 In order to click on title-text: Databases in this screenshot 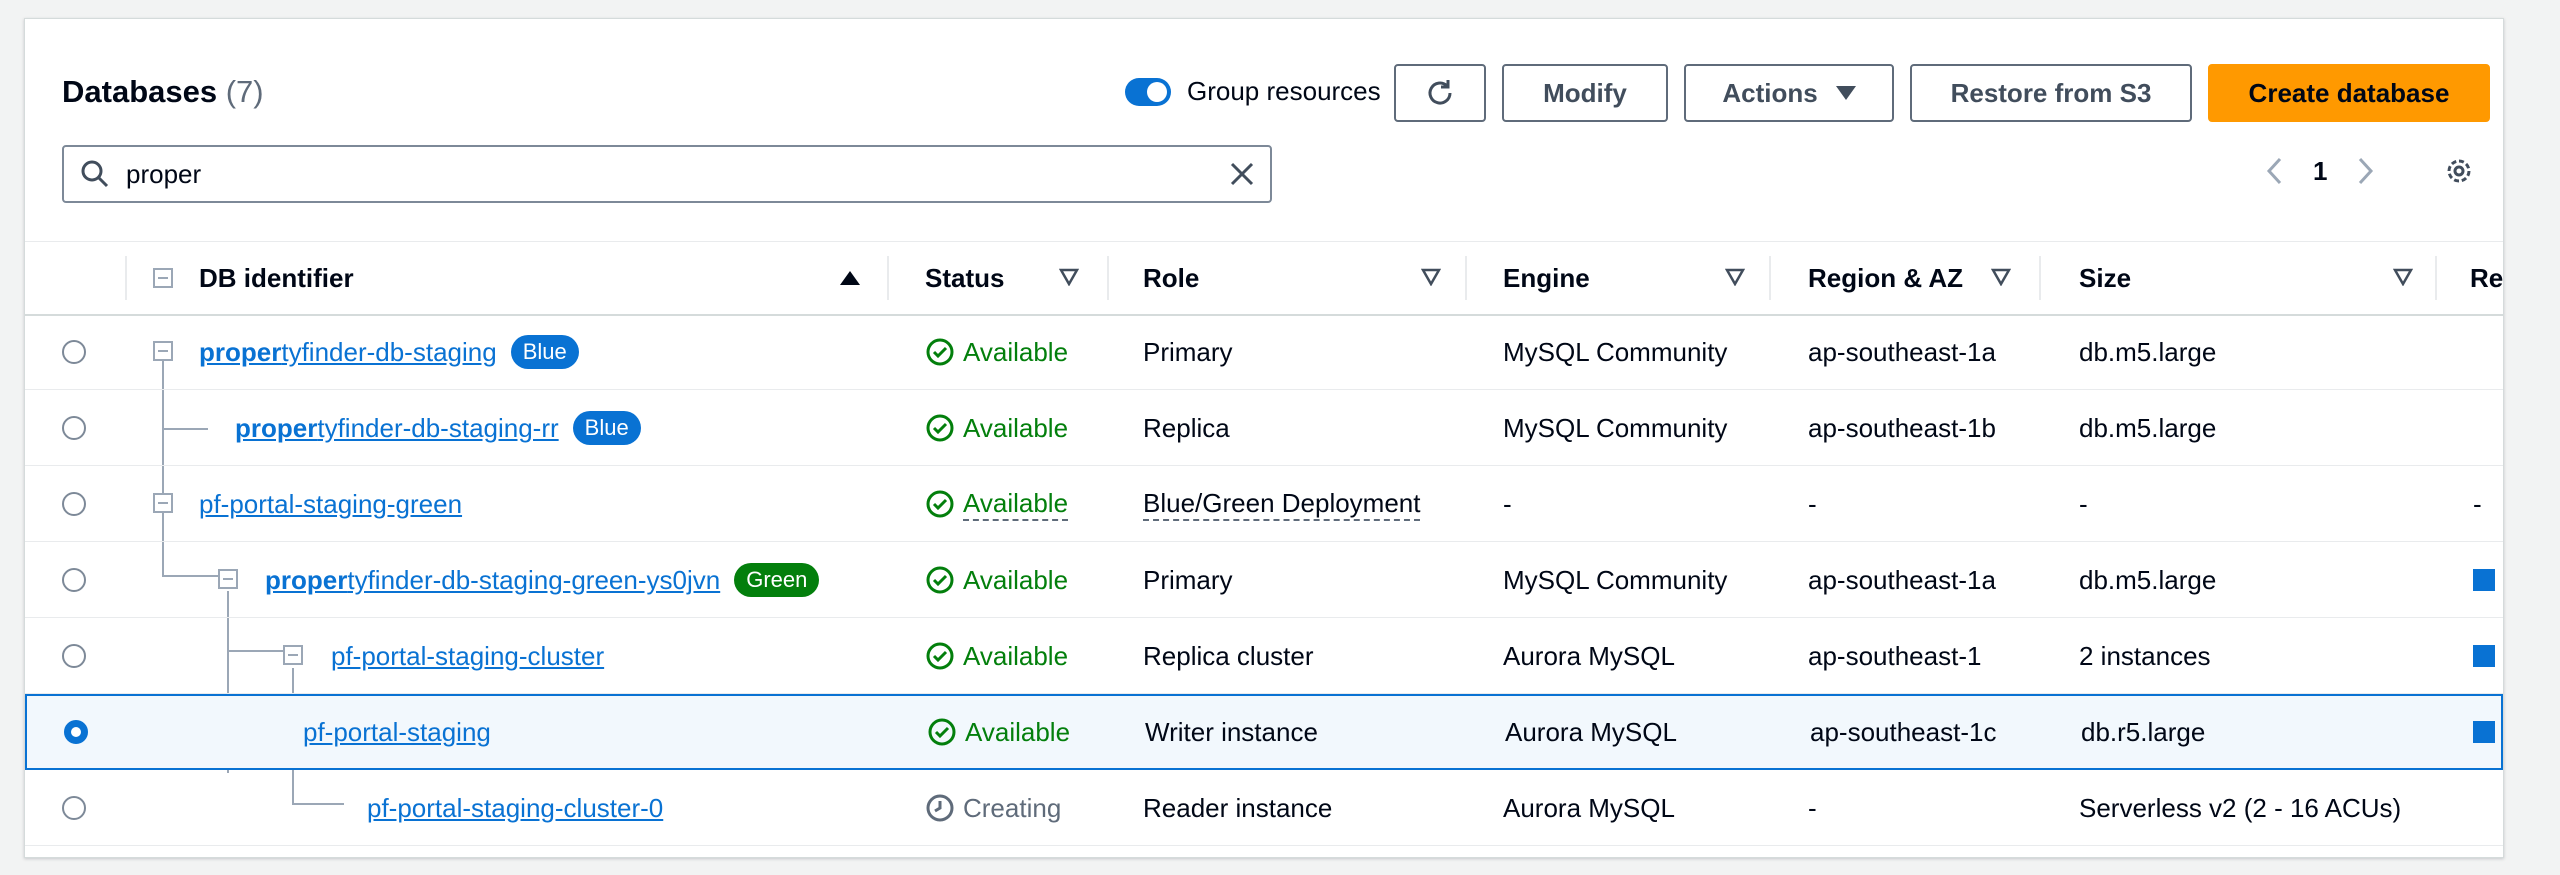, I will do `click(140, 91)`.